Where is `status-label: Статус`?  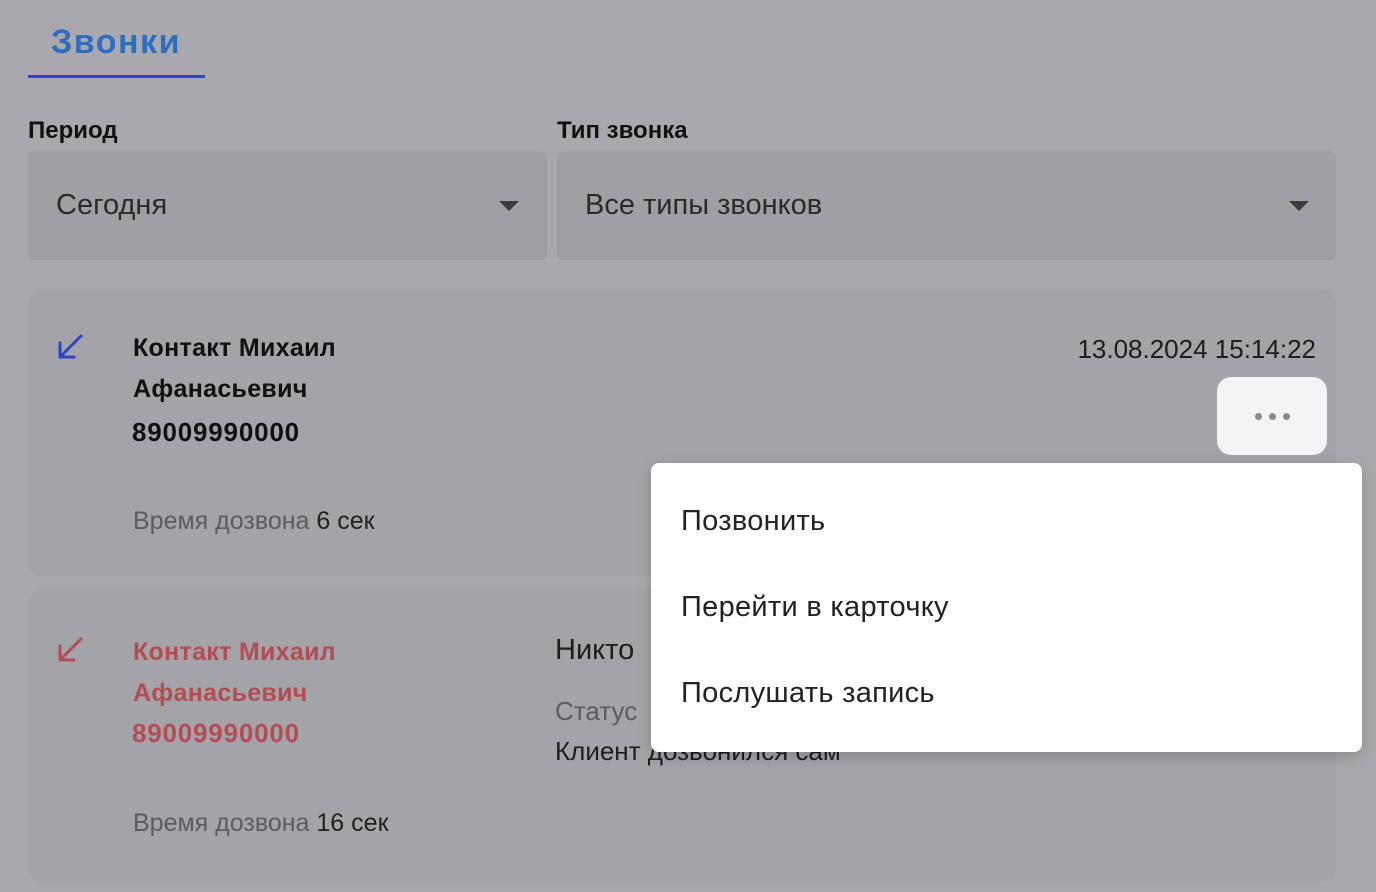 status-label: Статус is located at coordinates (596, 711).